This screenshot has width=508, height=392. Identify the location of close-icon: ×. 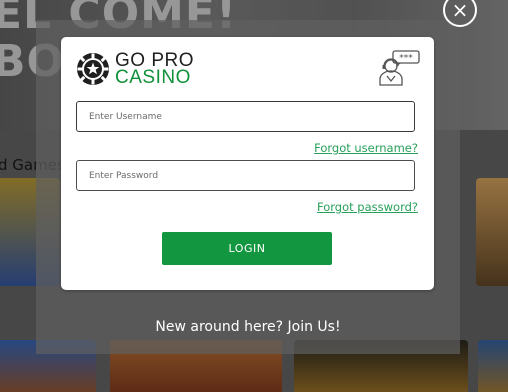
(460, 11).